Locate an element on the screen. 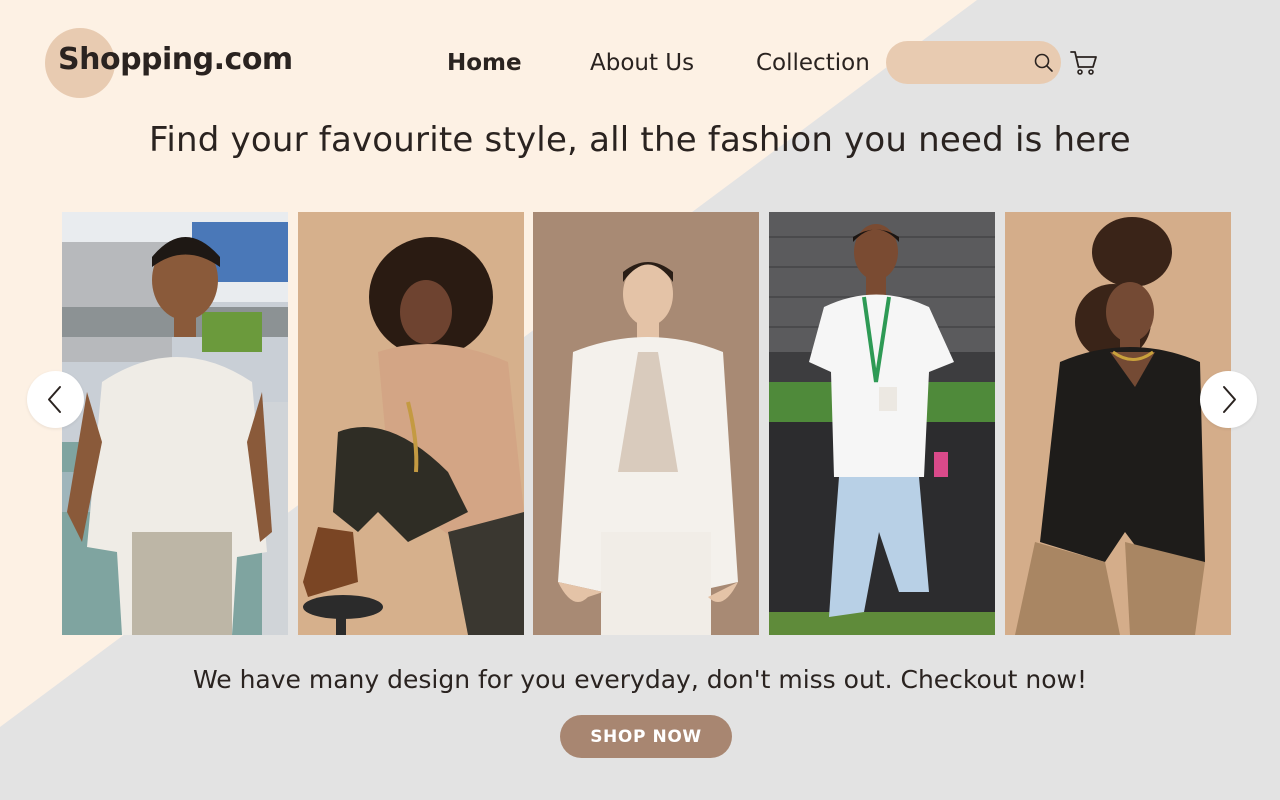 Image resolution: width=1280 pixels, height=800 pixels. nav-home-link: Home is located at coordinates (484, 63).